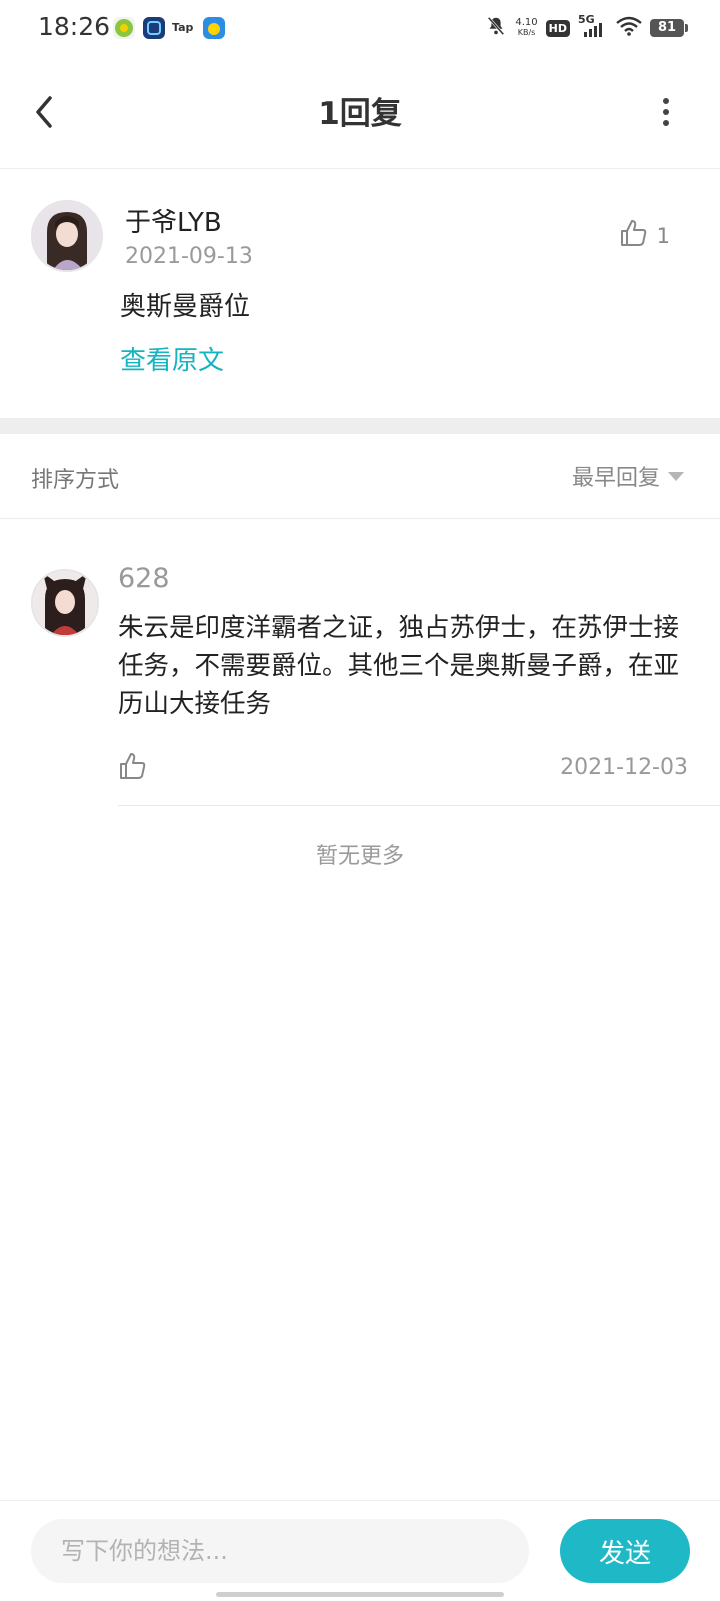  Describe the element at coordinates (124, 28) in the screenshot. I see `green-app-icon` at that location.